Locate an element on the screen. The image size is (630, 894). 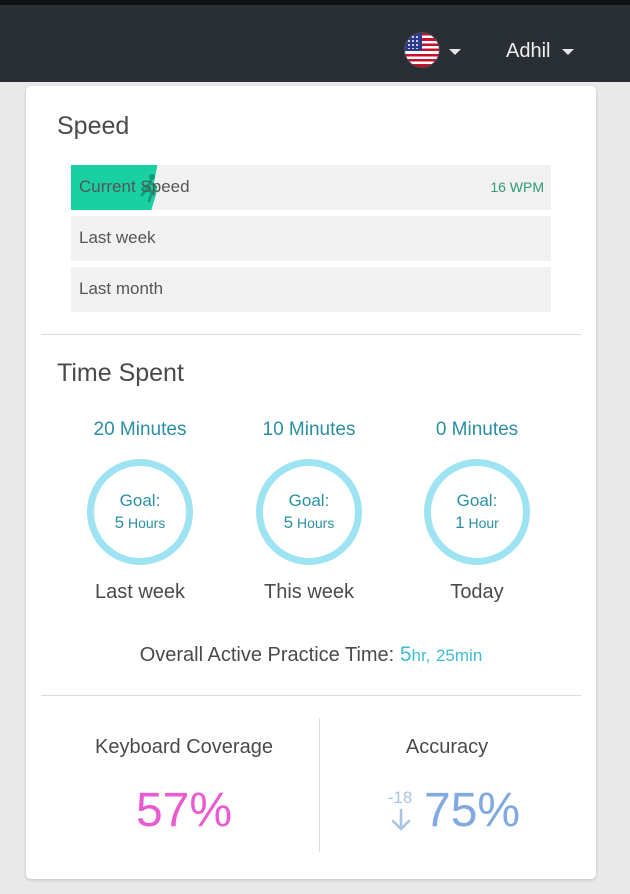
last-week-speed-bar: Last week is located at coordinates (311, 238).